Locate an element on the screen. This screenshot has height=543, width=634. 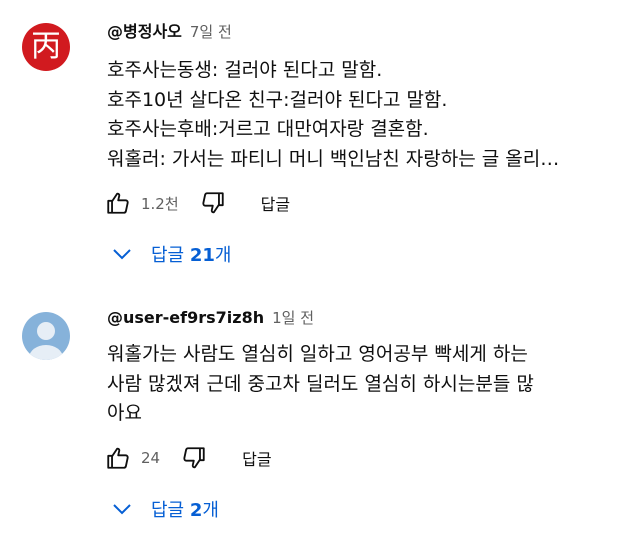
comment-toolbar: 1.2천 답글 is located at coordinates (196, 203).